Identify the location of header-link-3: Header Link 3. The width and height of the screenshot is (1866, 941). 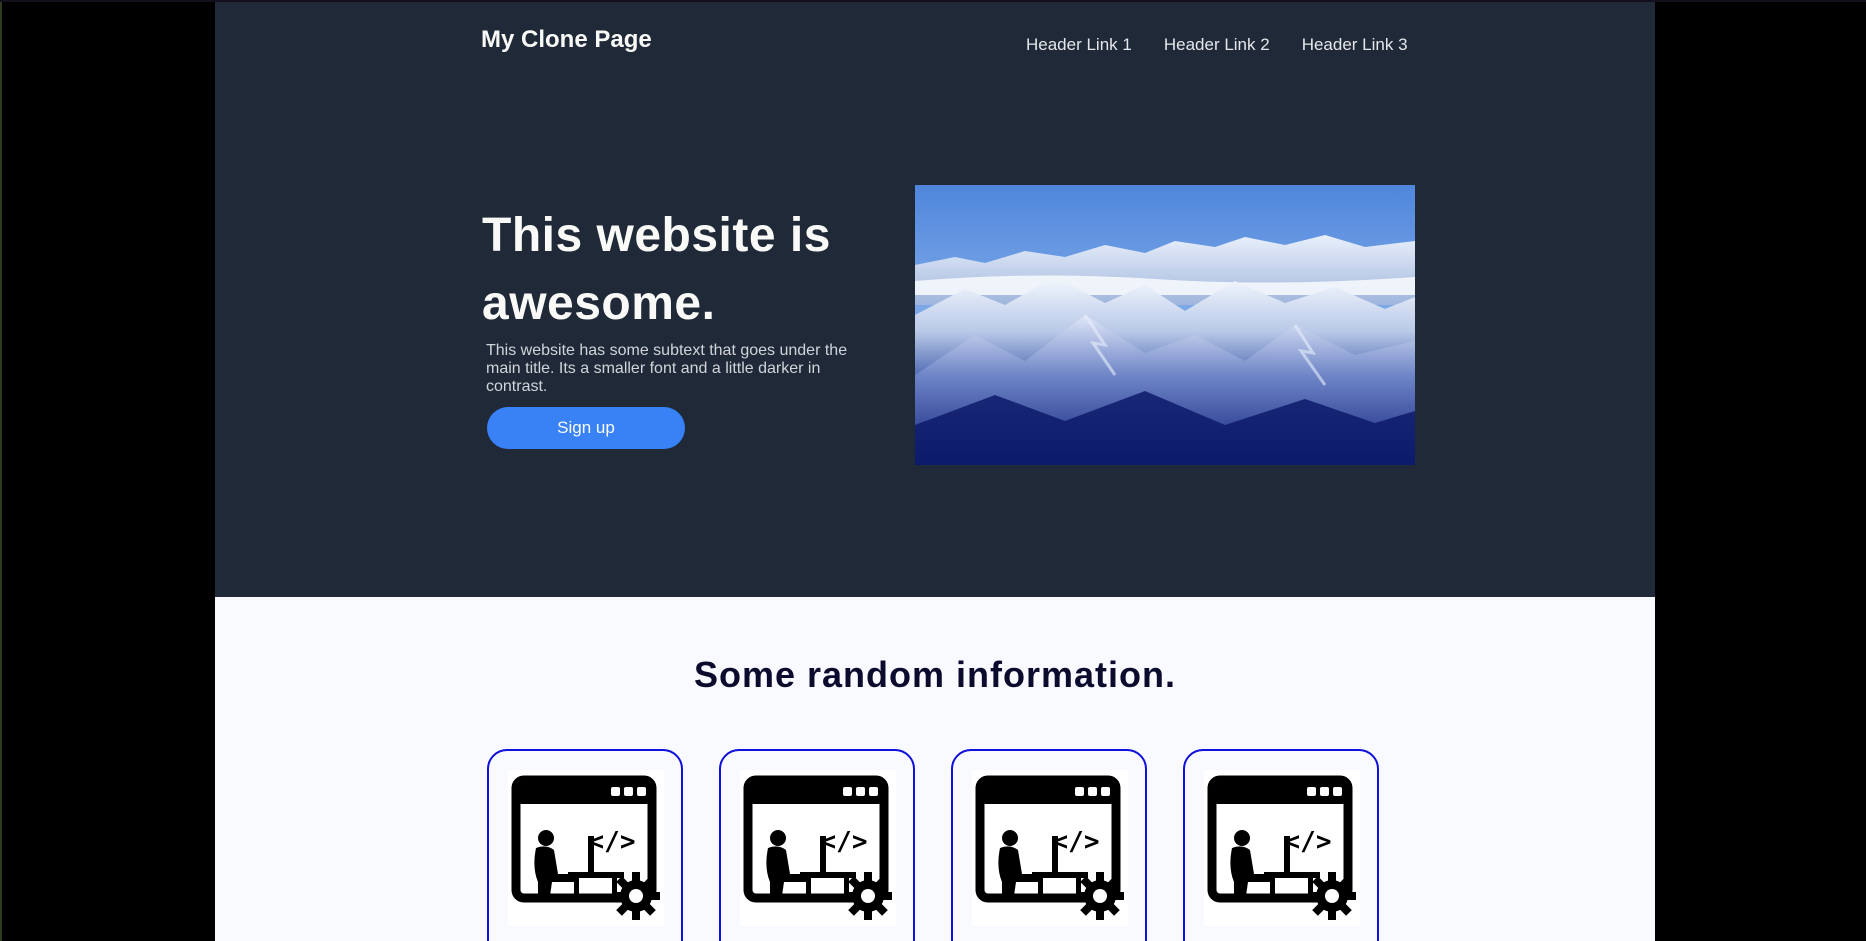
(1355, 45).